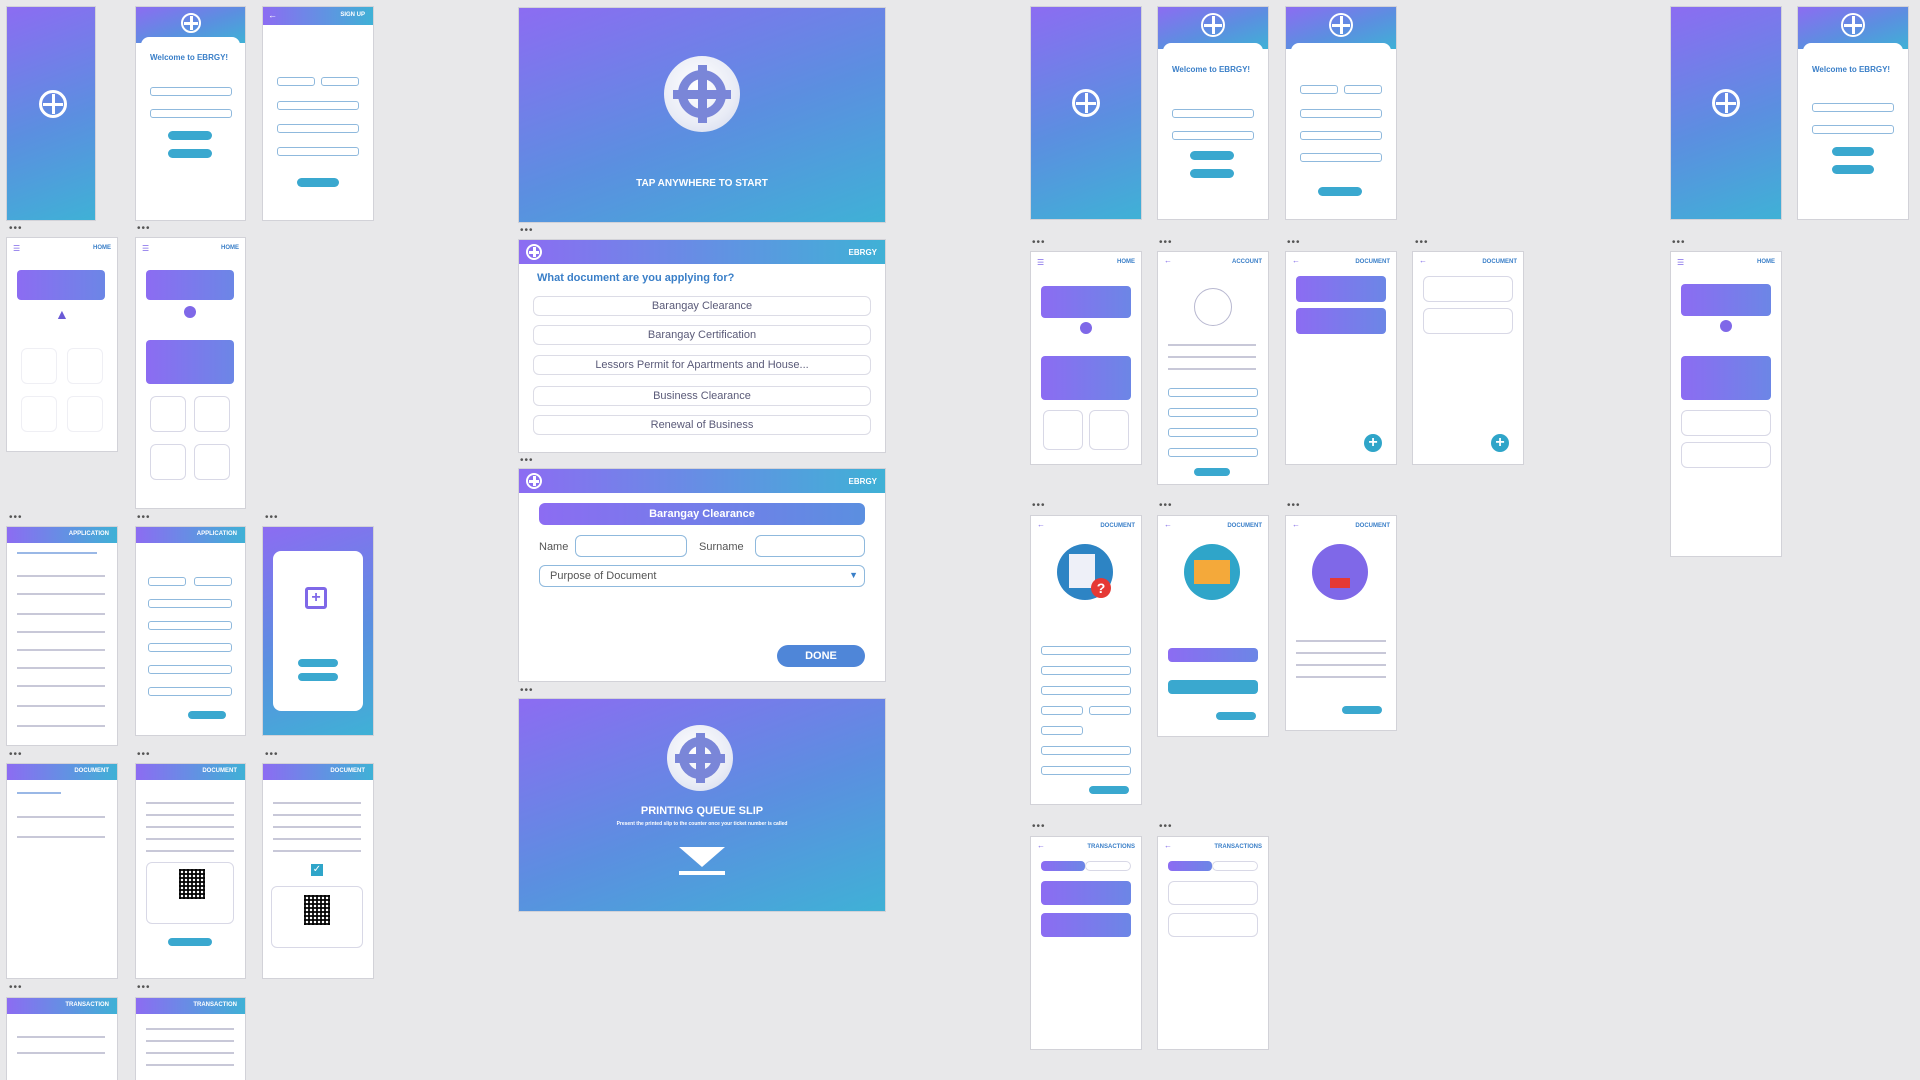 Image resolution: width=1920 pixels, height=1080 pixels. Describe the element at coordinates (702, 396) in the screenshot. I see `option-business-clearance: Business Clearance` at that location.